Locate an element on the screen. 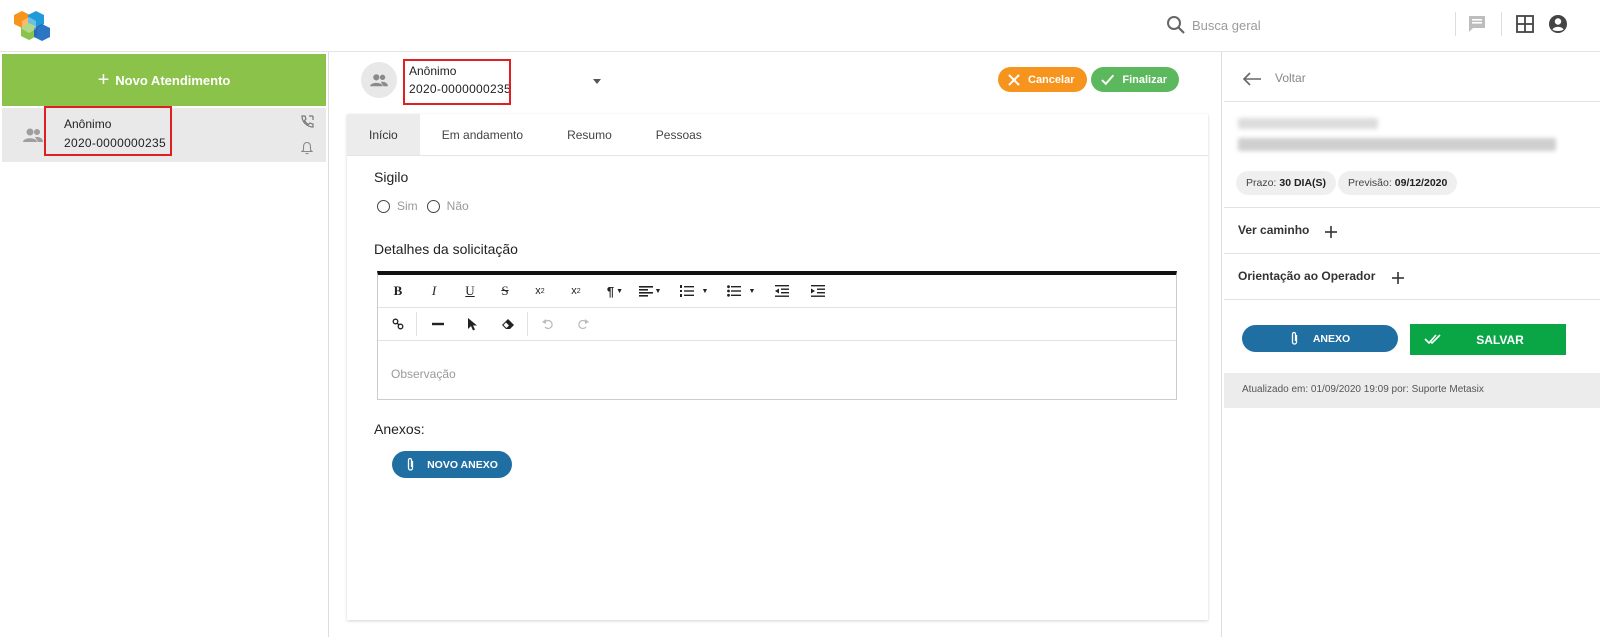 The height and width of the screenshot is (637, 1600). caller-avatar is located at coordinates (379, 80).